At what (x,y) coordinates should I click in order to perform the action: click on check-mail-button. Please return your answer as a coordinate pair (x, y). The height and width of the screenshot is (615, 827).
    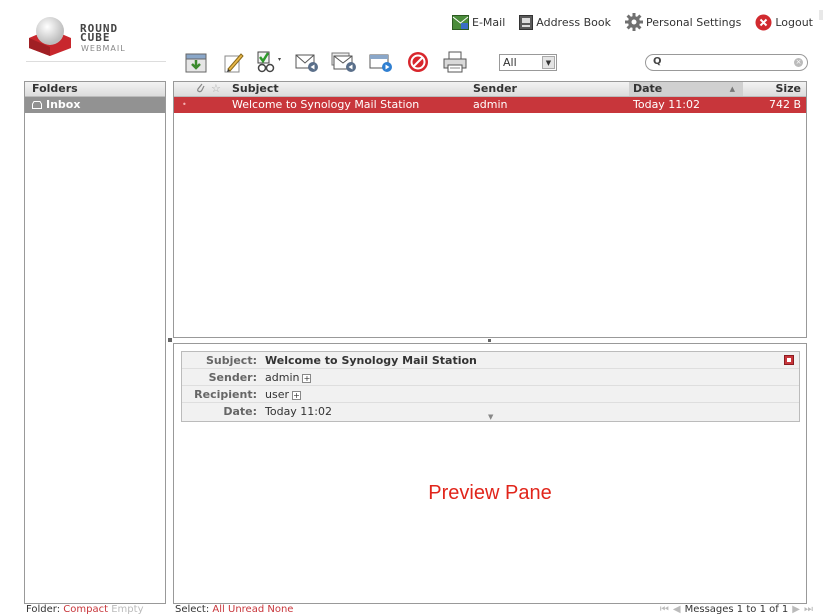
    Looking at the image, I should click on (196, 62).